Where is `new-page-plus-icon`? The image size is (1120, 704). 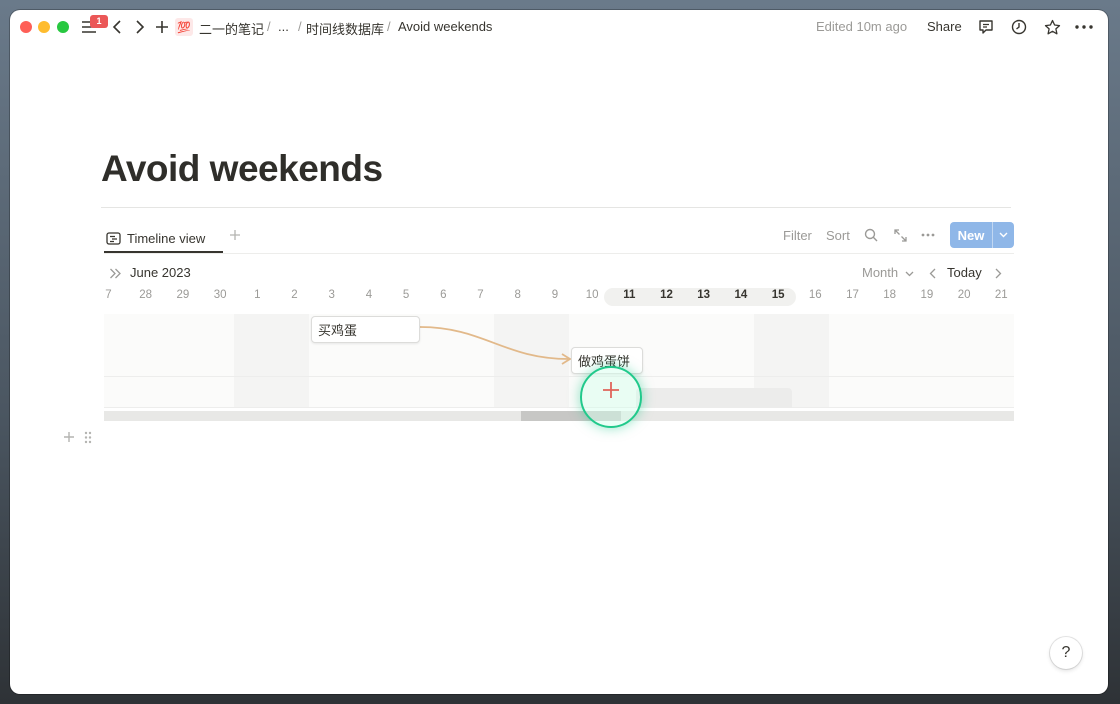 new-page-plus-icon is located at coordinates (162, 27).